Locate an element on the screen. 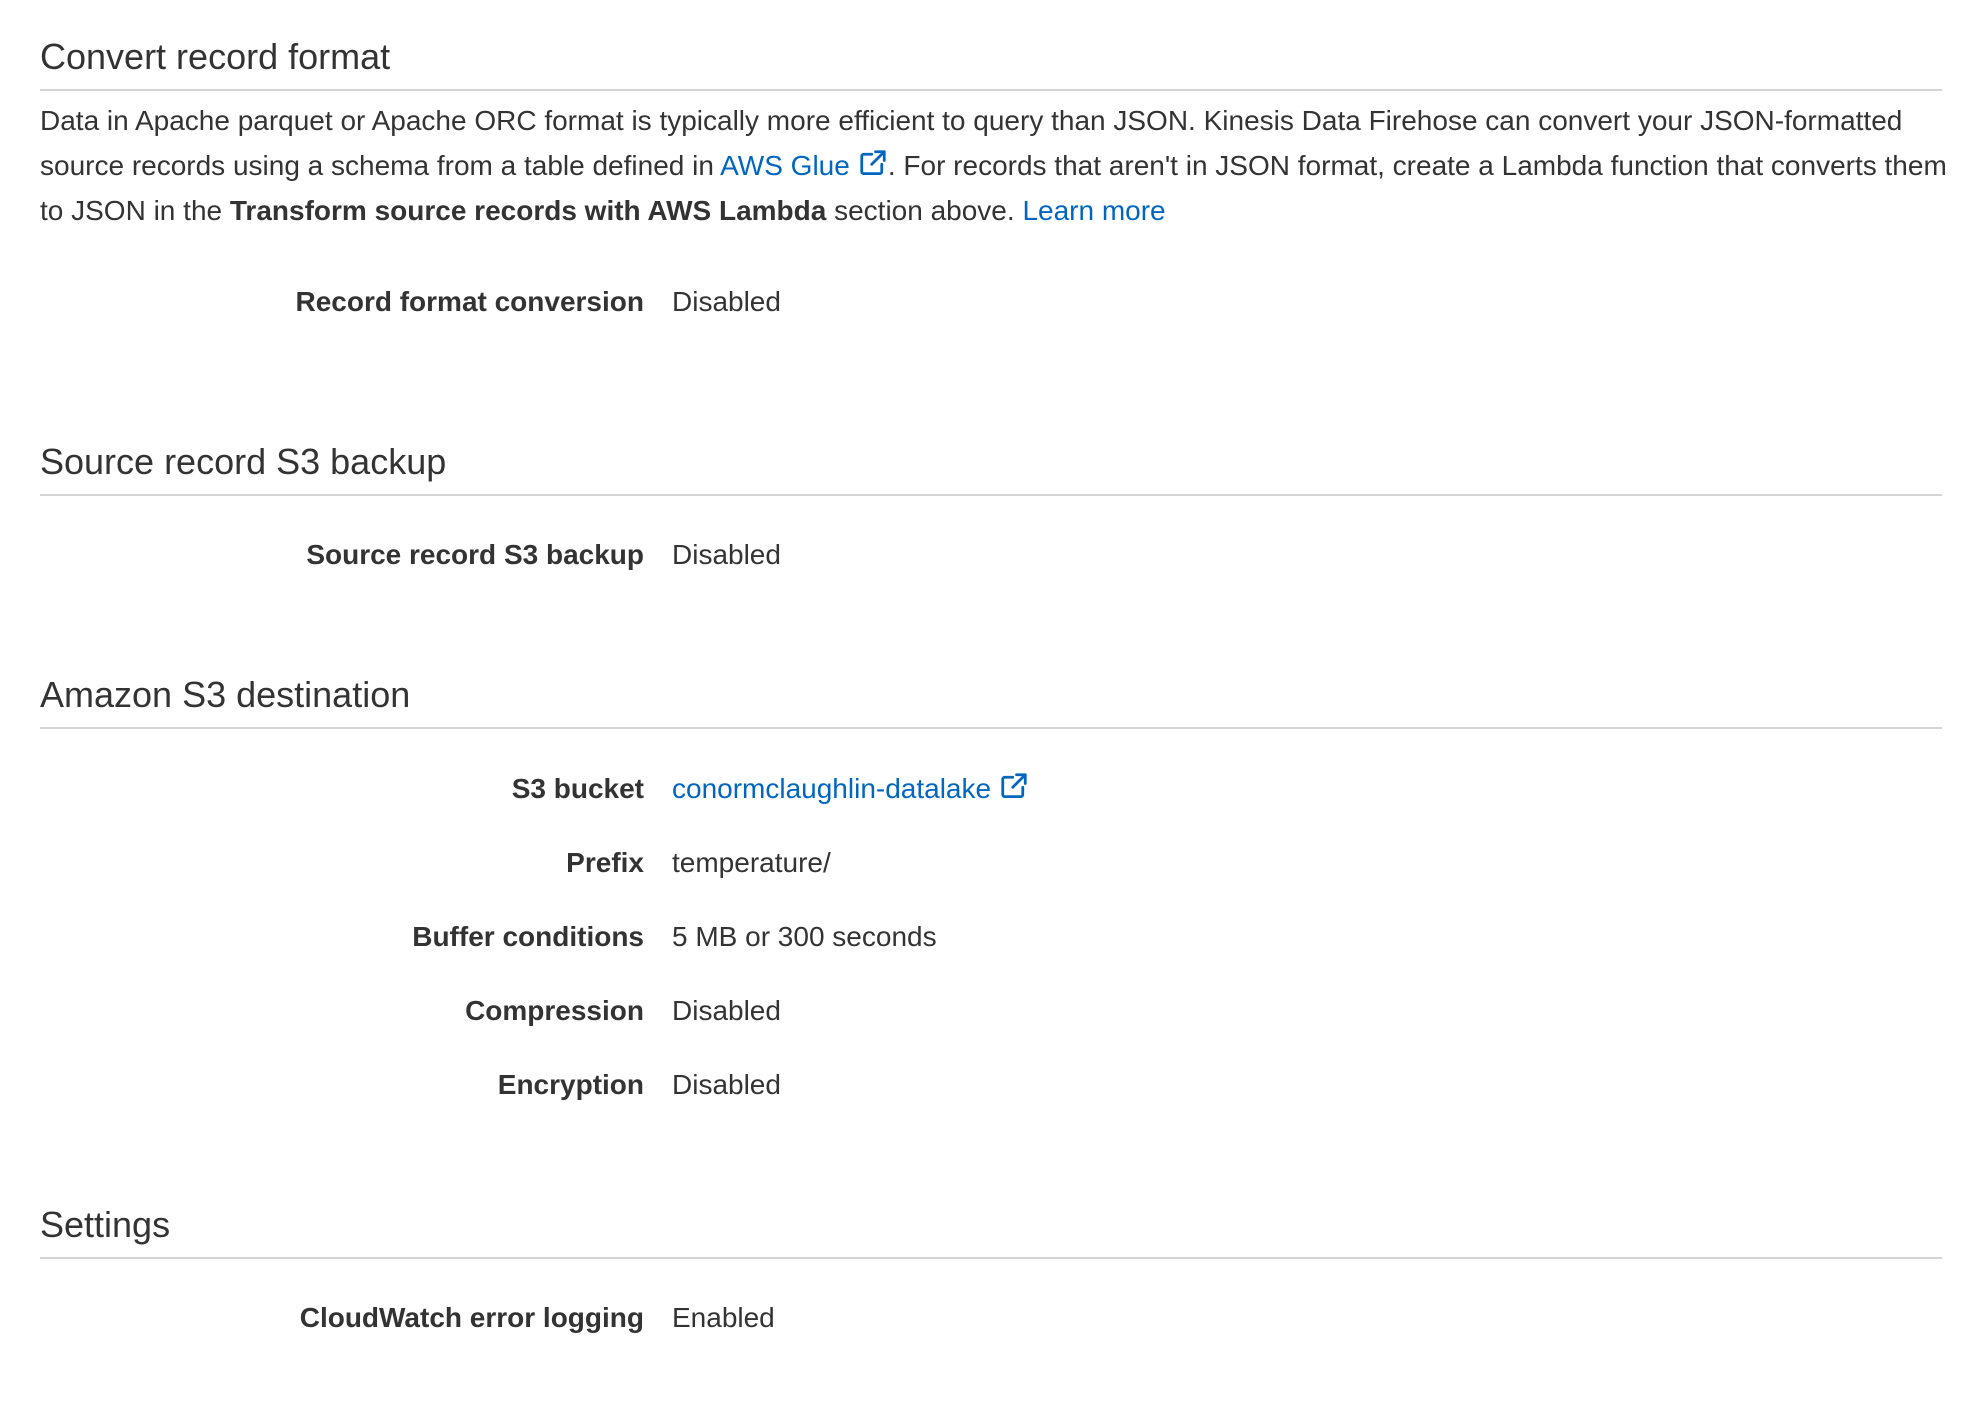 The image size is (1964, 1424). field-row-s3-bucket: S3 bucket conormclaughlin-datalake is located at coordinates (982, 789).